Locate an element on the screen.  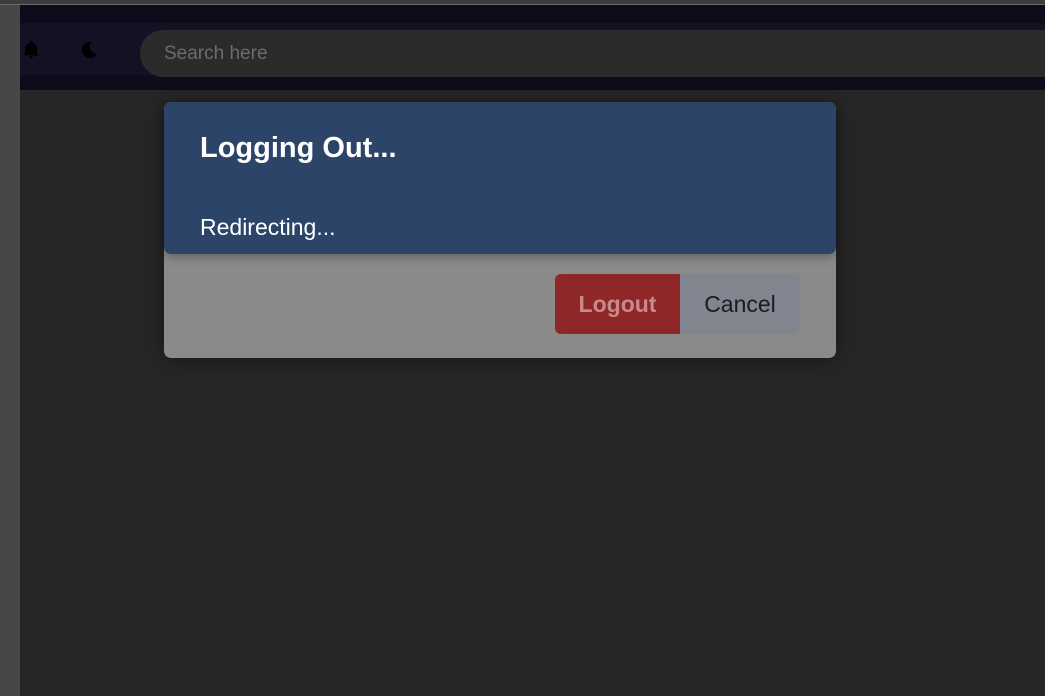
logout-button: Logout is located at coordinates (617, 304).